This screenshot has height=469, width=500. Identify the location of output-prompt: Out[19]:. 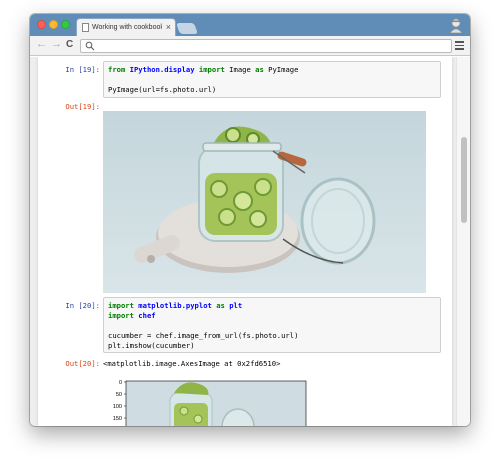
(82, 106).